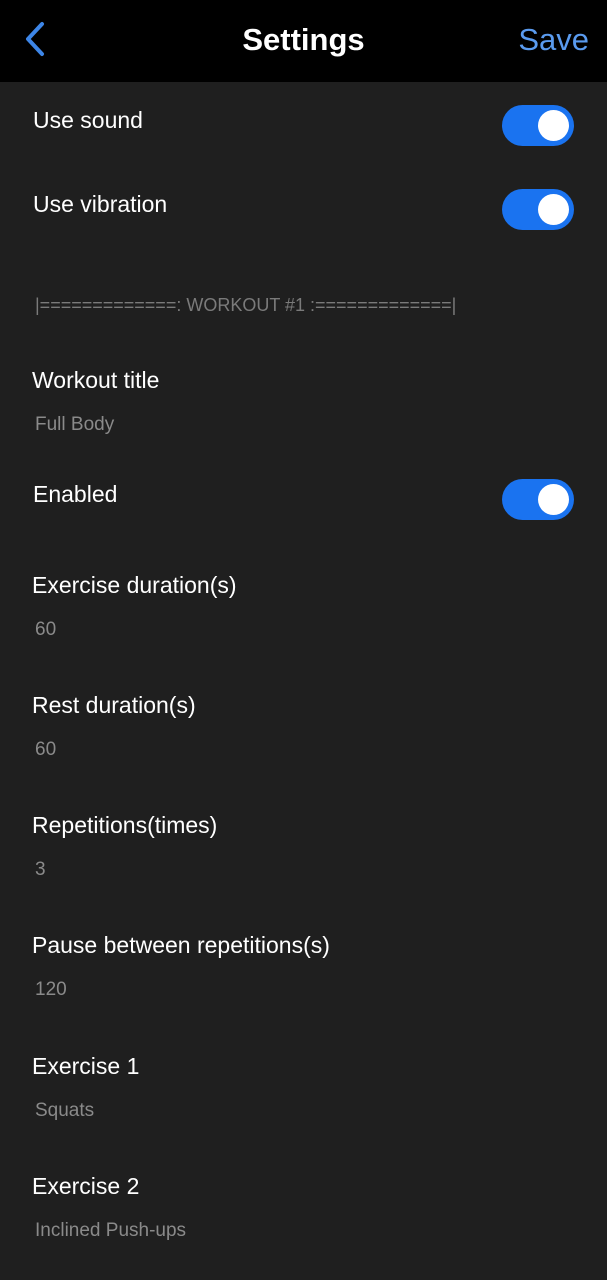 Image resolution: width=607 pixels, height=1280 pixels. What do you see at coordinates (64, 1111) in the screenshot?
I see `exercise-1-field: Squats` at bounding box center [64, 1111].